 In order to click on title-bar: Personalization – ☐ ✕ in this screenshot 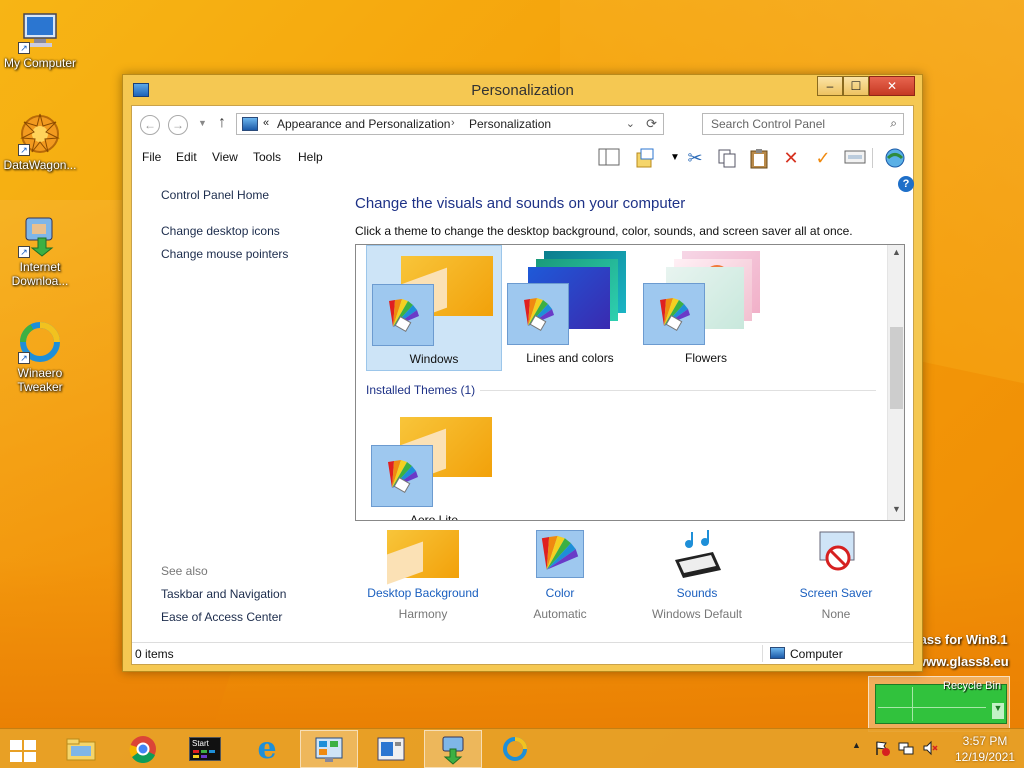, I will do `click(522, 90)`.